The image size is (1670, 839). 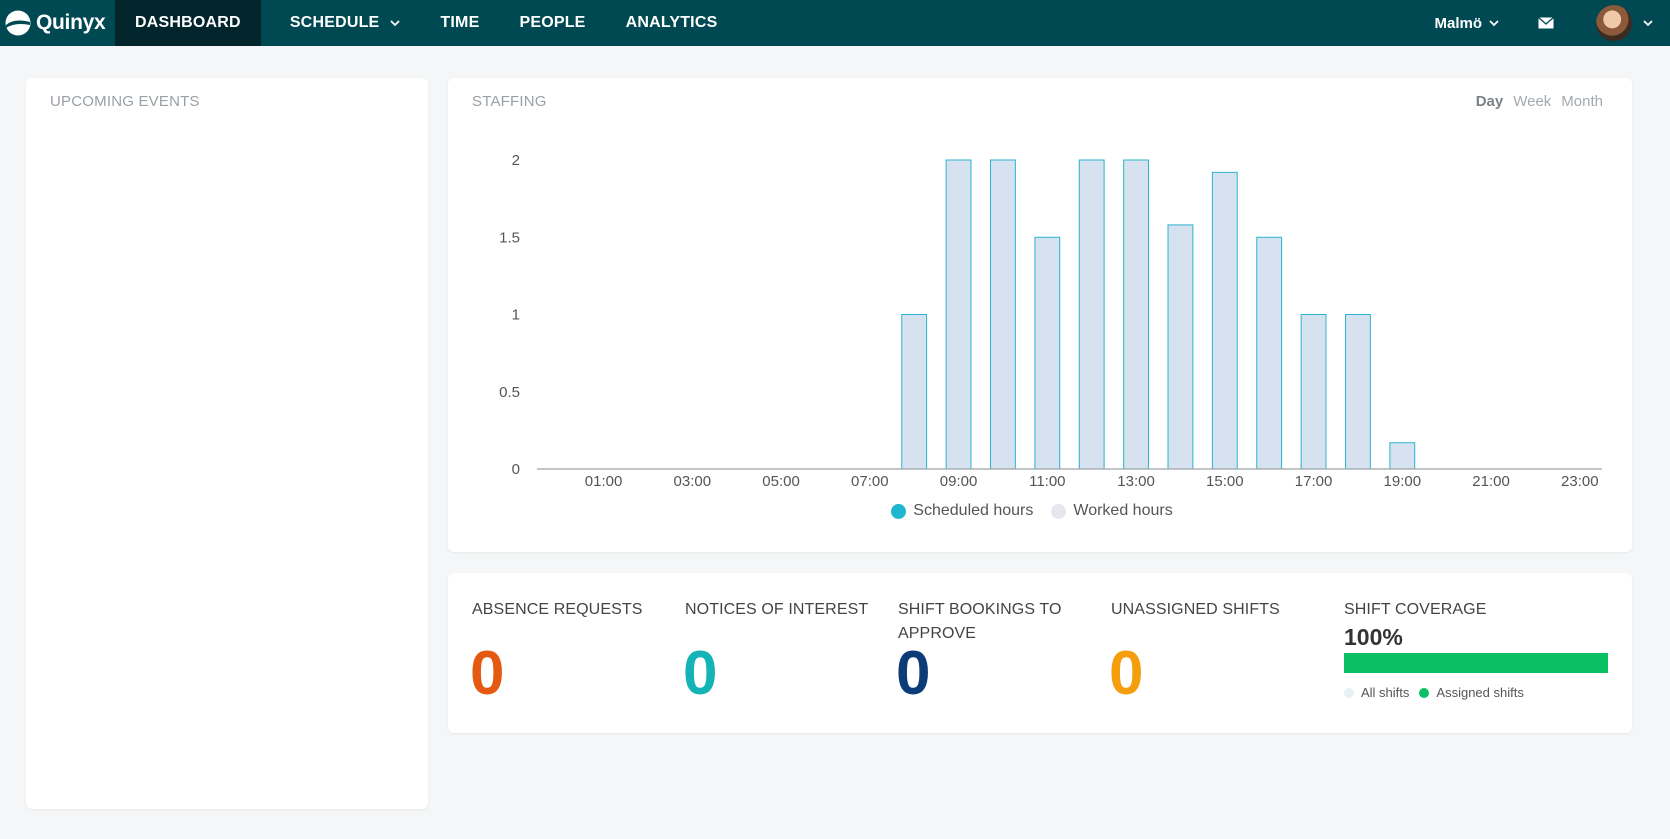 I want to click on nav-schedule: SCHEDULE, so click(x=346, y=23).